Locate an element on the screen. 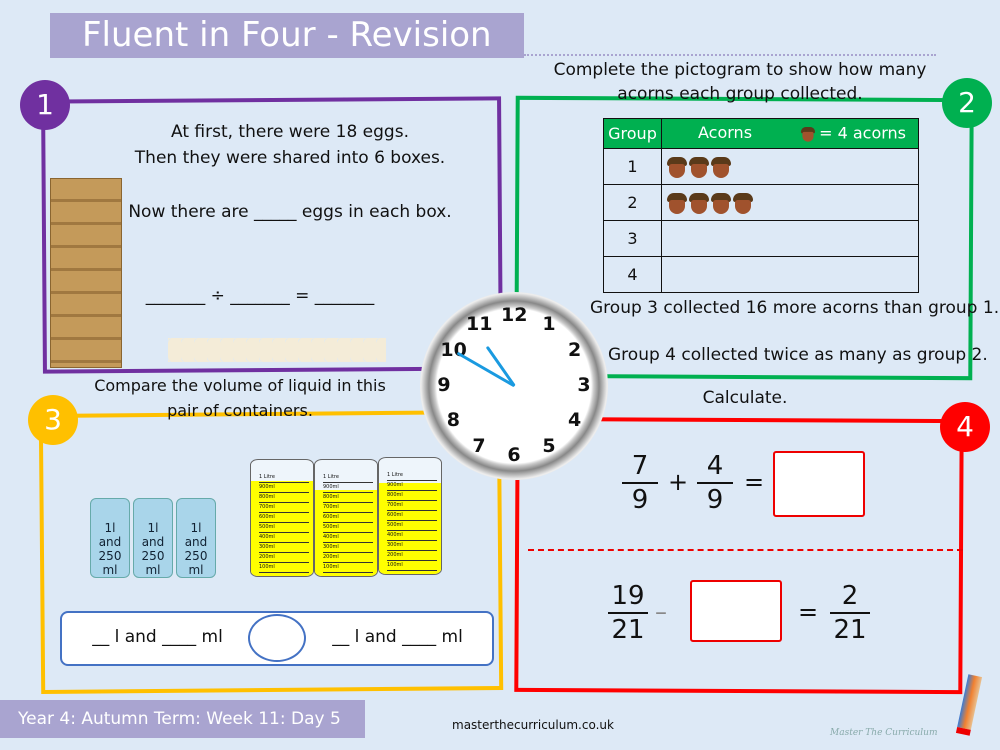 This screenshot has width=1000, height=750. clock-number: 3 is located at coordinates (584, 385).